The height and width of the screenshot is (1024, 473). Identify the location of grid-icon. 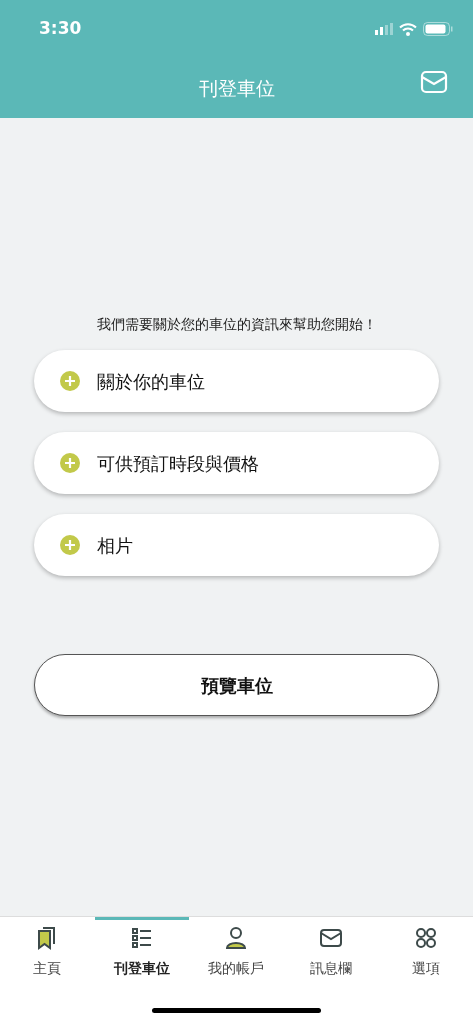
(425, 938).